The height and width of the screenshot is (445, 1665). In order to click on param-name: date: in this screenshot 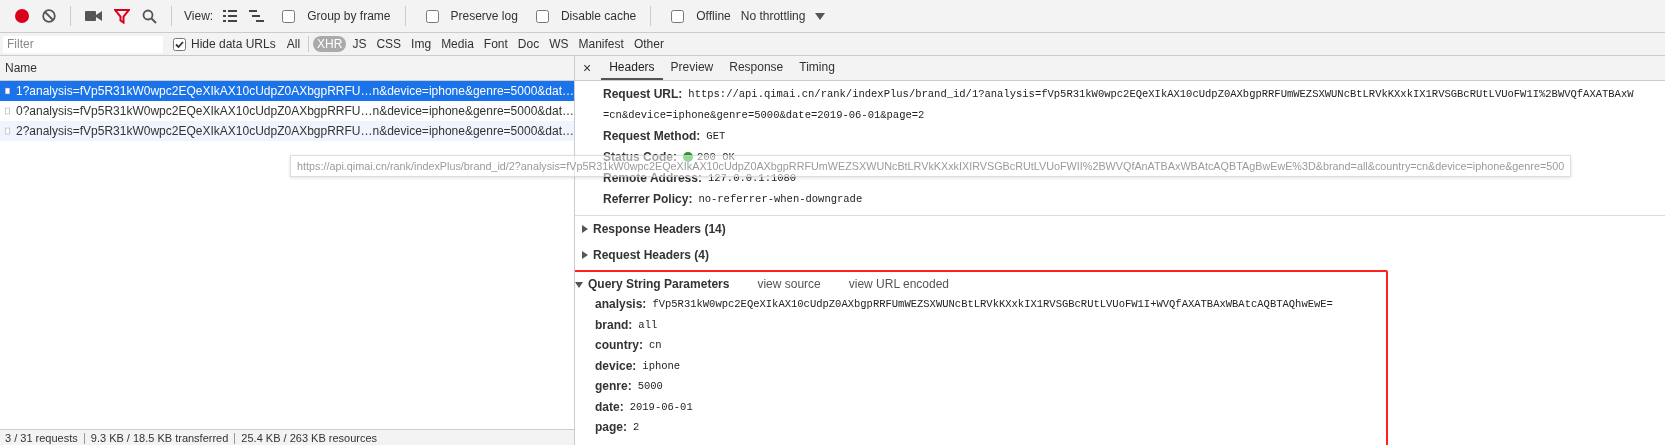, I will do `click(609, 406)`.